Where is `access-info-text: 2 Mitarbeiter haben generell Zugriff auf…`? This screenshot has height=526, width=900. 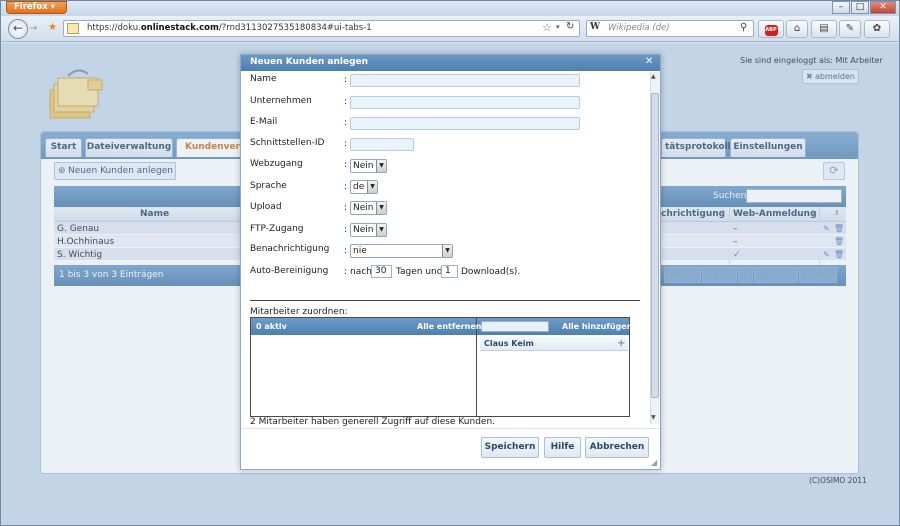
access-info-text: 2 Mitarbeiter haben generell Zugriff auf… is located at coordinates (373, 422).